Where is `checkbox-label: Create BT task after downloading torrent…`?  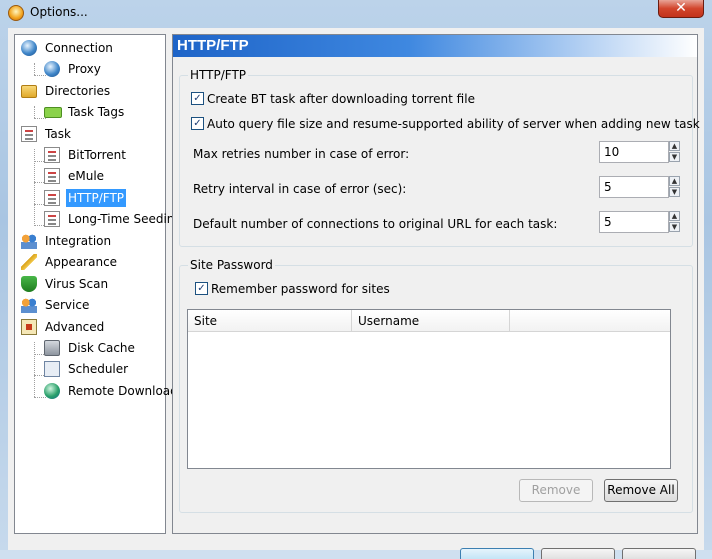
checkbox-label: Create BT task after downloading torrent… is located at coordinates (341, 99).